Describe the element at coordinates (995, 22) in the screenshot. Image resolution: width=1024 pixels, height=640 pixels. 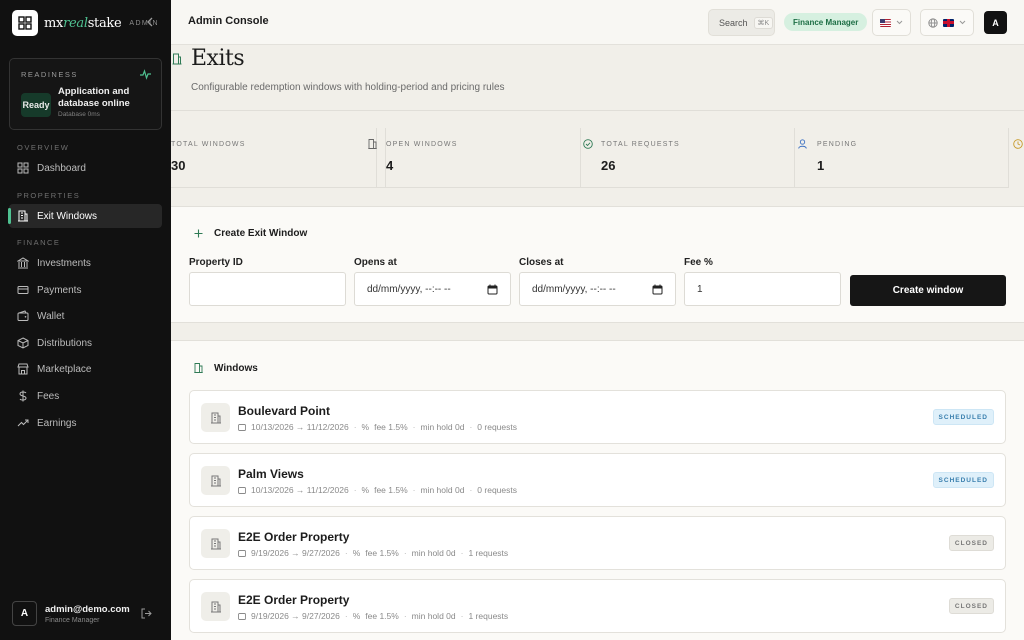
I see `header-avatar: A` at that location.